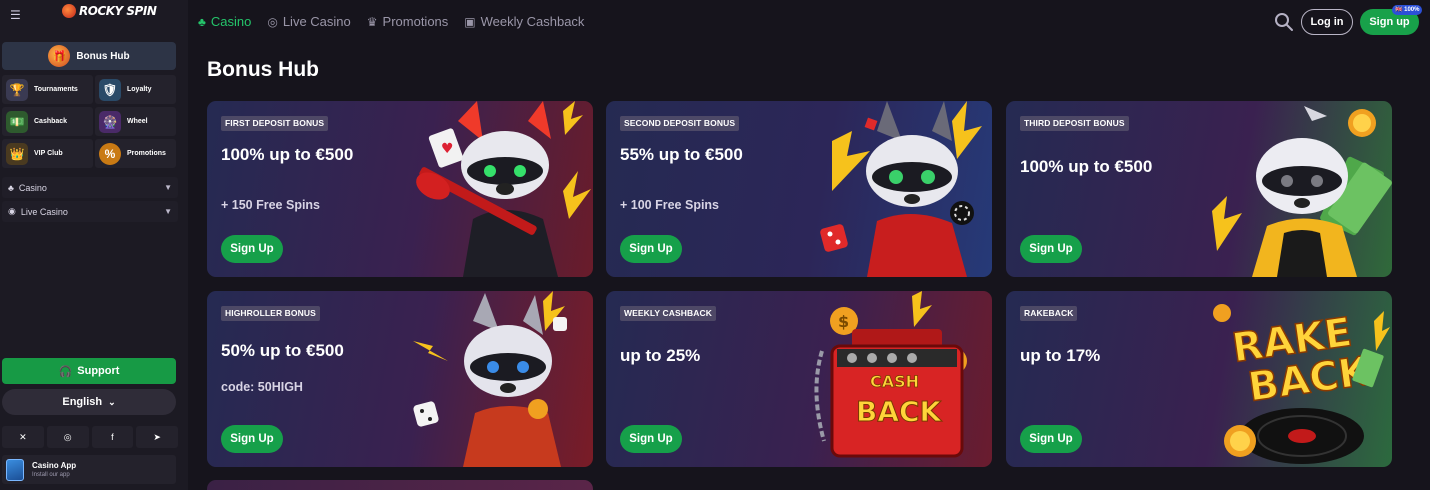 The image size is (1430, 490). Describe the element at coordinates (271, 205) in the screenshot. I see `card-subtext: + 150 Free Spins` at that location.